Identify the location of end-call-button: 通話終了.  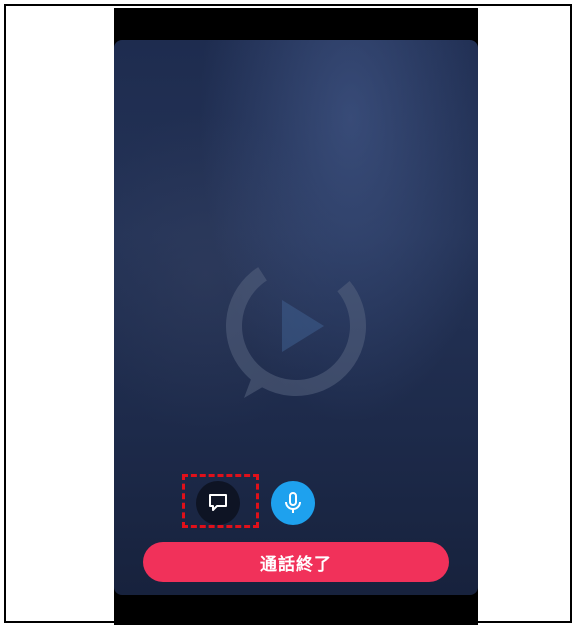
(296, 562).